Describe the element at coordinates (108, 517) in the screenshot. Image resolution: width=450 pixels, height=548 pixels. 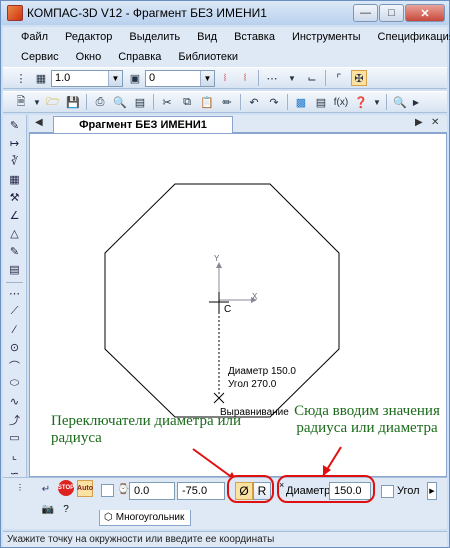
I see `polygon-tab-icon: ⬡` at that location.